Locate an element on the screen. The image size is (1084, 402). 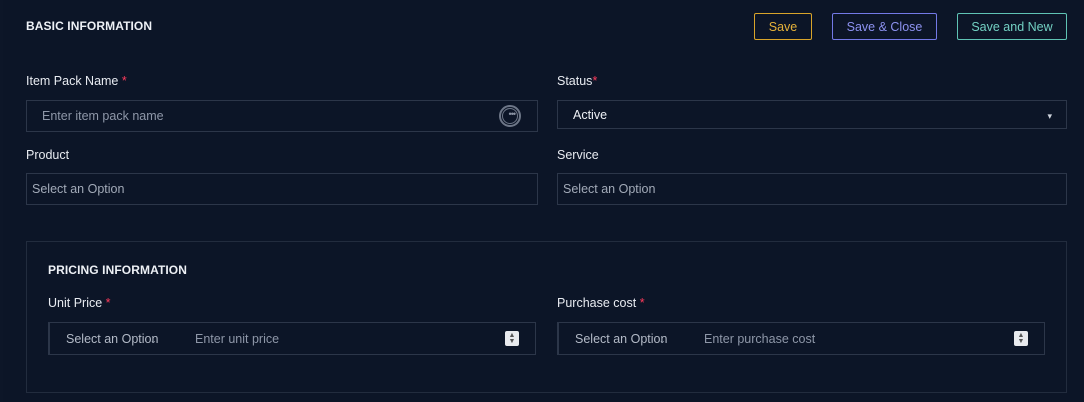
unit-price-label: Unit Price * is located at coordinates (79, 303).